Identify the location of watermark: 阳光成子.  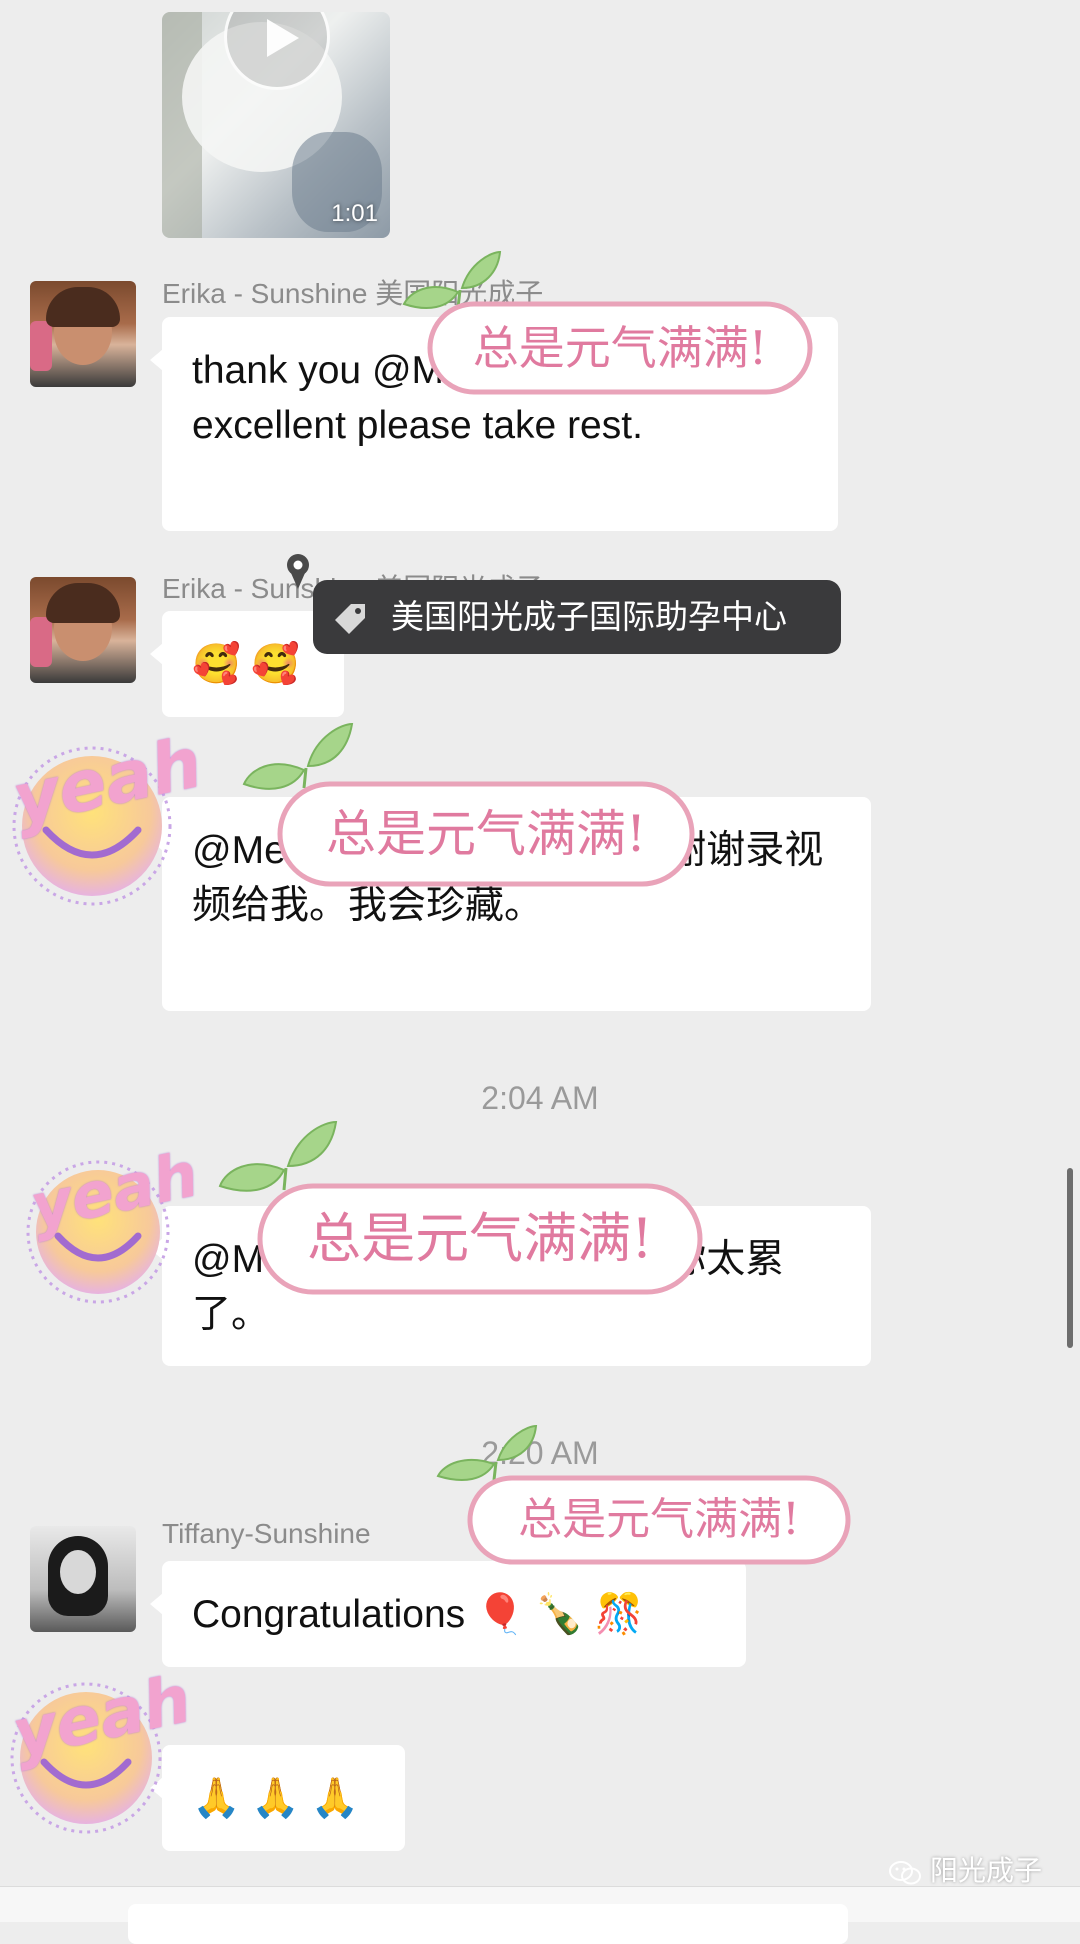
(965, 1869).